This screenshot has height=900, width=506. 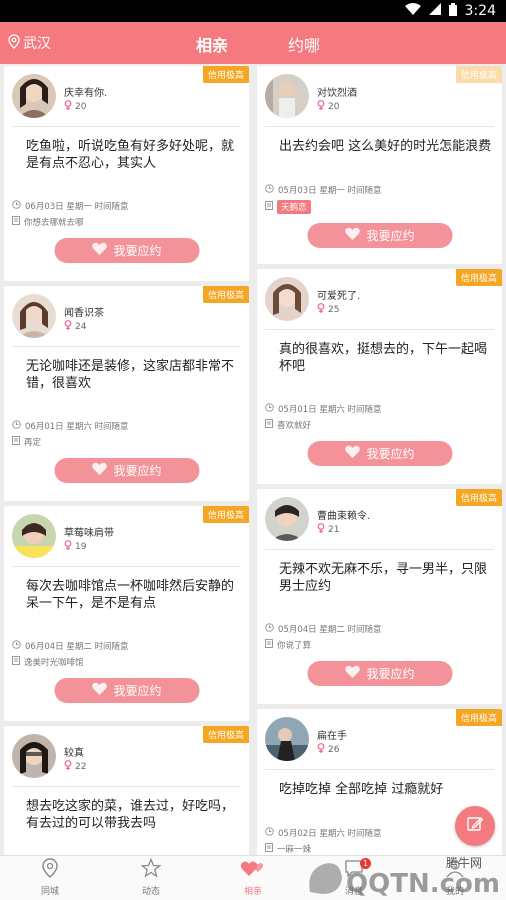 I want to click on location-pin-icon, so click(x=14, y=43).